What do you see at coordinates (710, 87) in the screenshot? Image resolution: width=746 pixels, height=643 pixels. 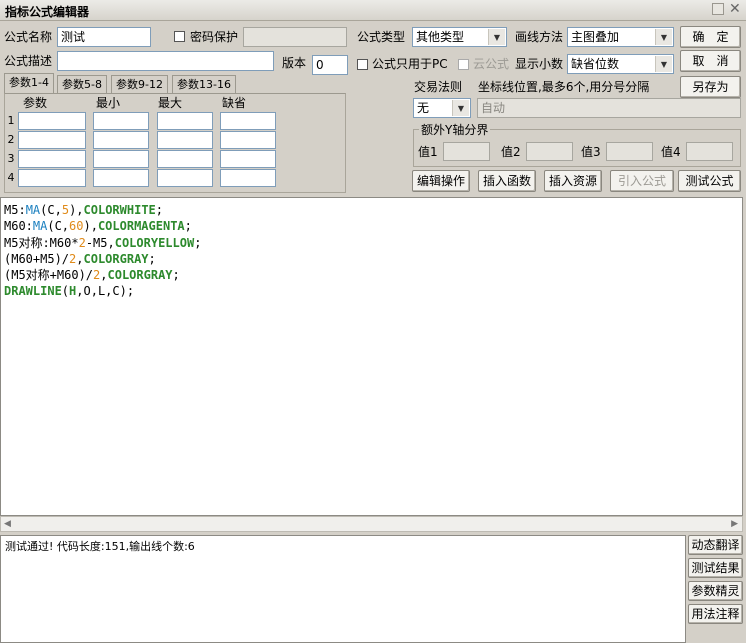 I see `save-as-button: 另存为` at bounding box center [710, 87].